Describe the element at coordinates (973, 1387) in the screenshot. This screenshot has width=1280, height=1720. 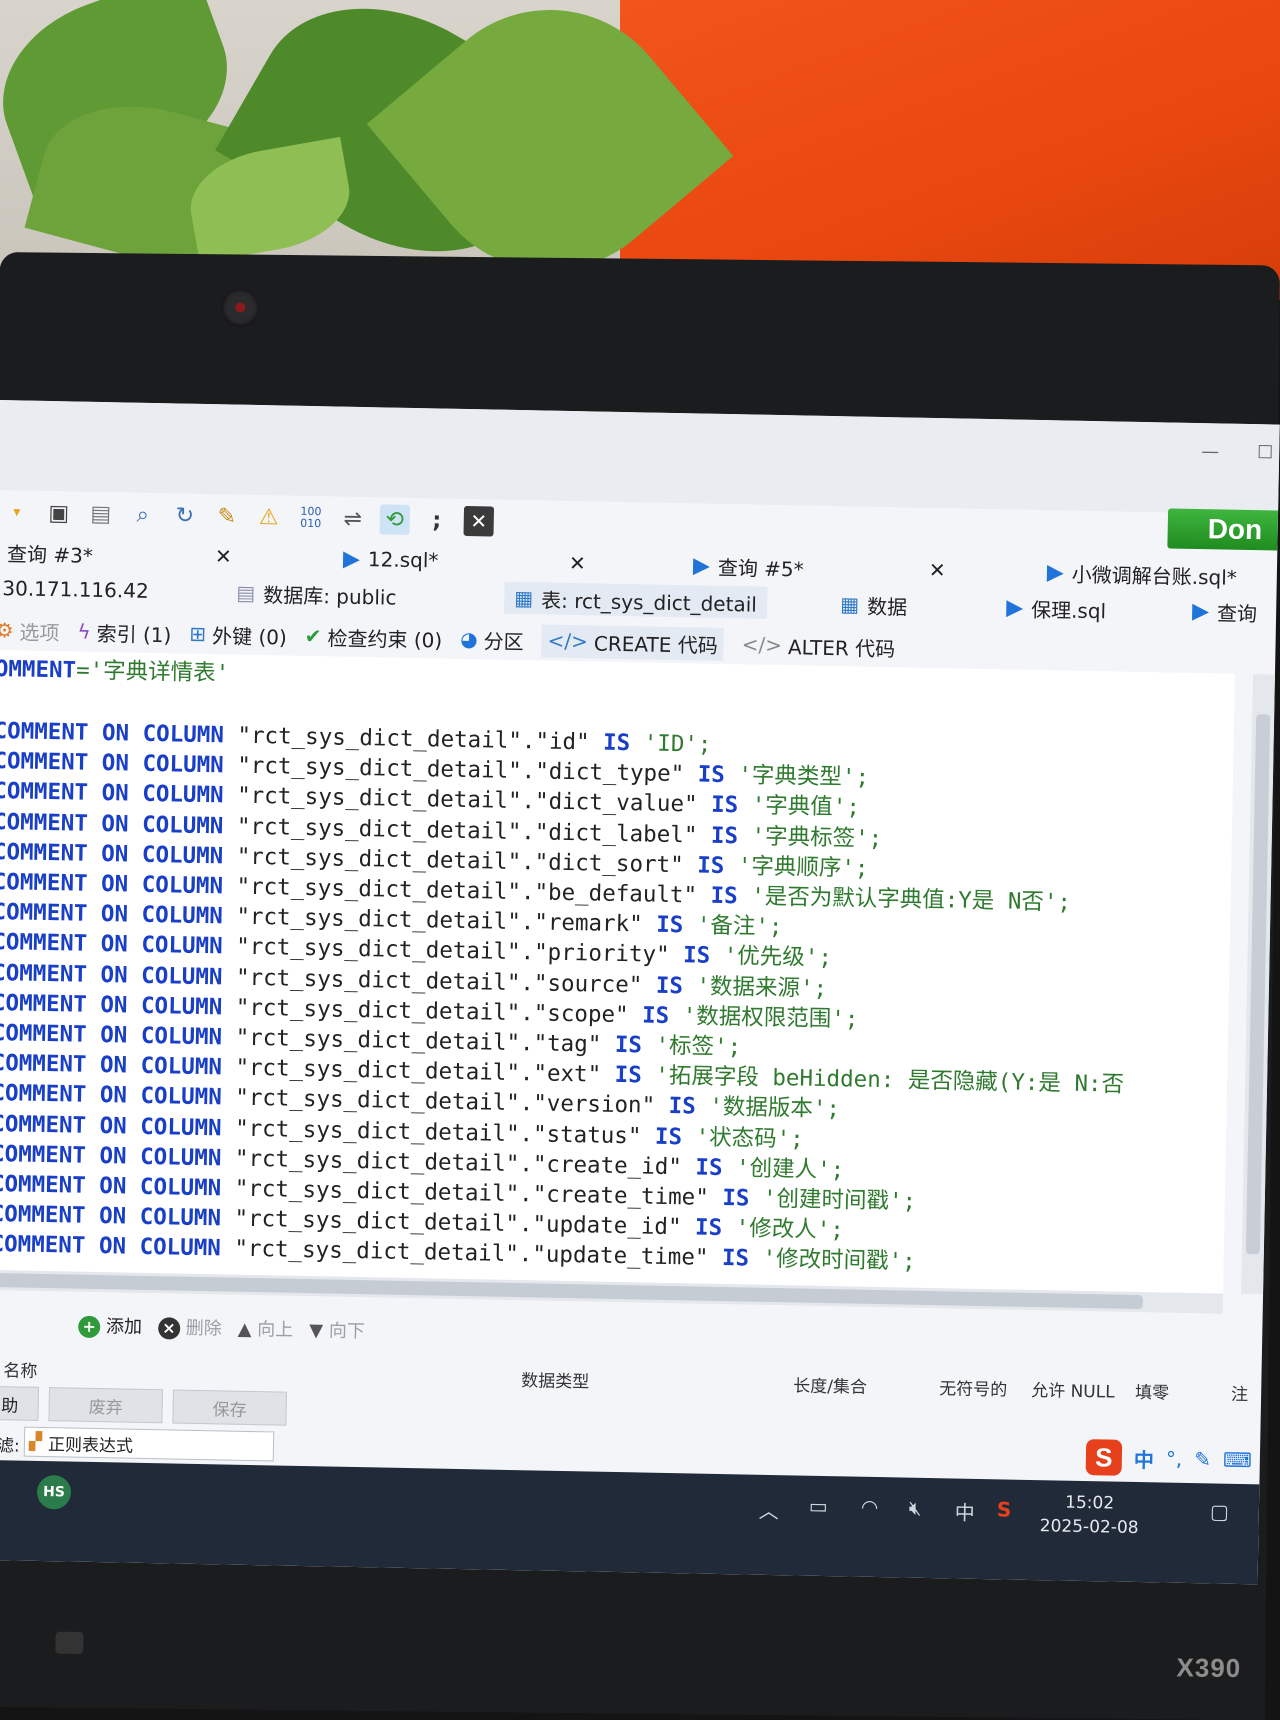
I see `column-header: 无符号的` at that location.